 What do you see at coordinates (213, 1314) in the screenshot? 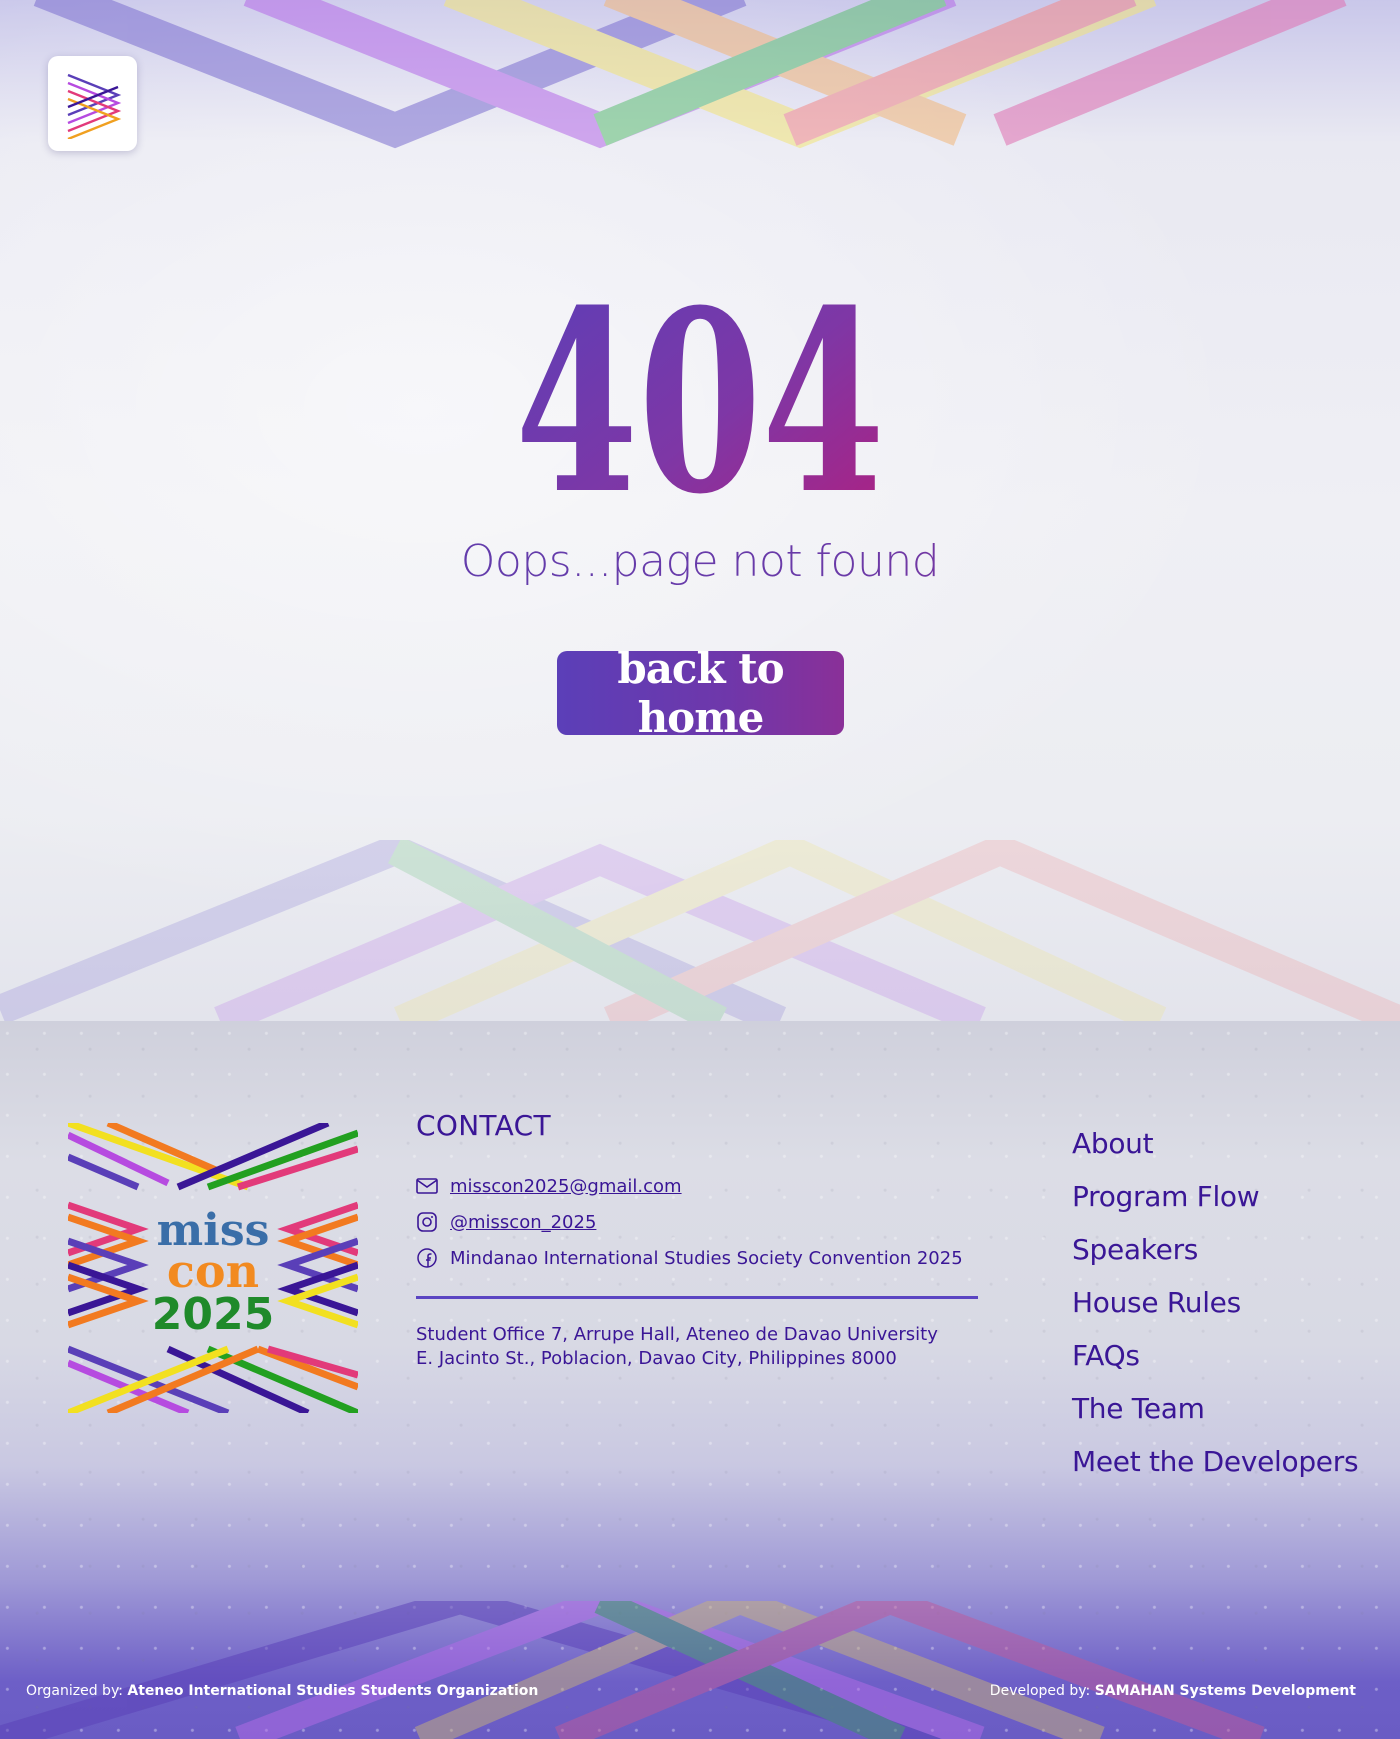
I see `logo-text-year: 2025` at bounding box center [213, 1314].